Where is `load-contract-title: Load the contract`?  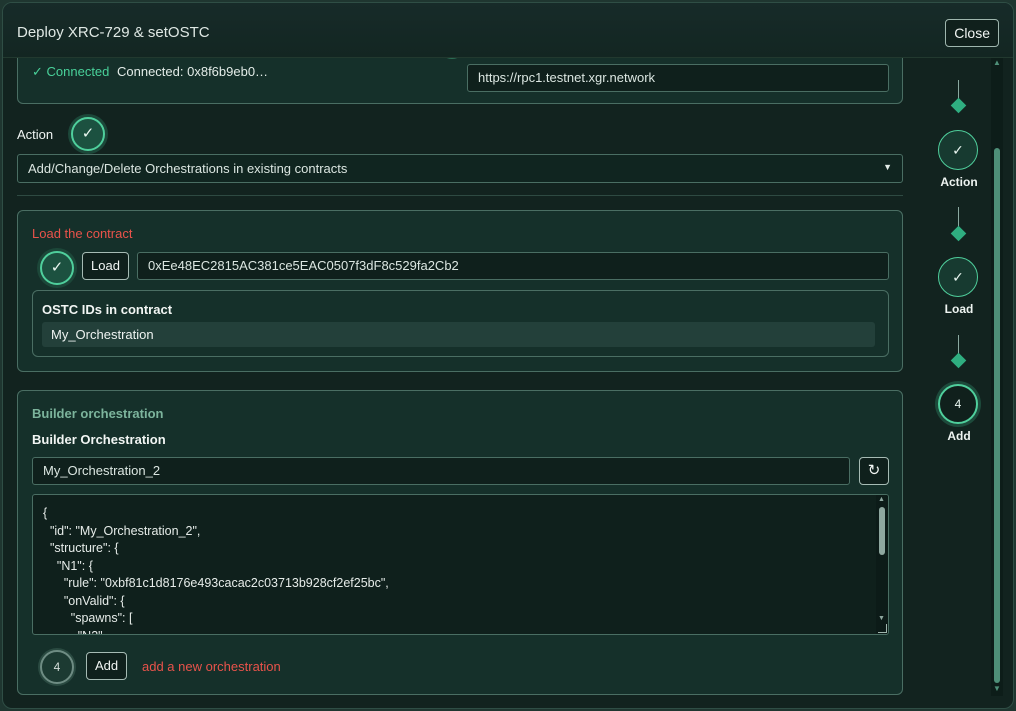
load-contract-title: Load the contract is located at coordinates (82, 233).